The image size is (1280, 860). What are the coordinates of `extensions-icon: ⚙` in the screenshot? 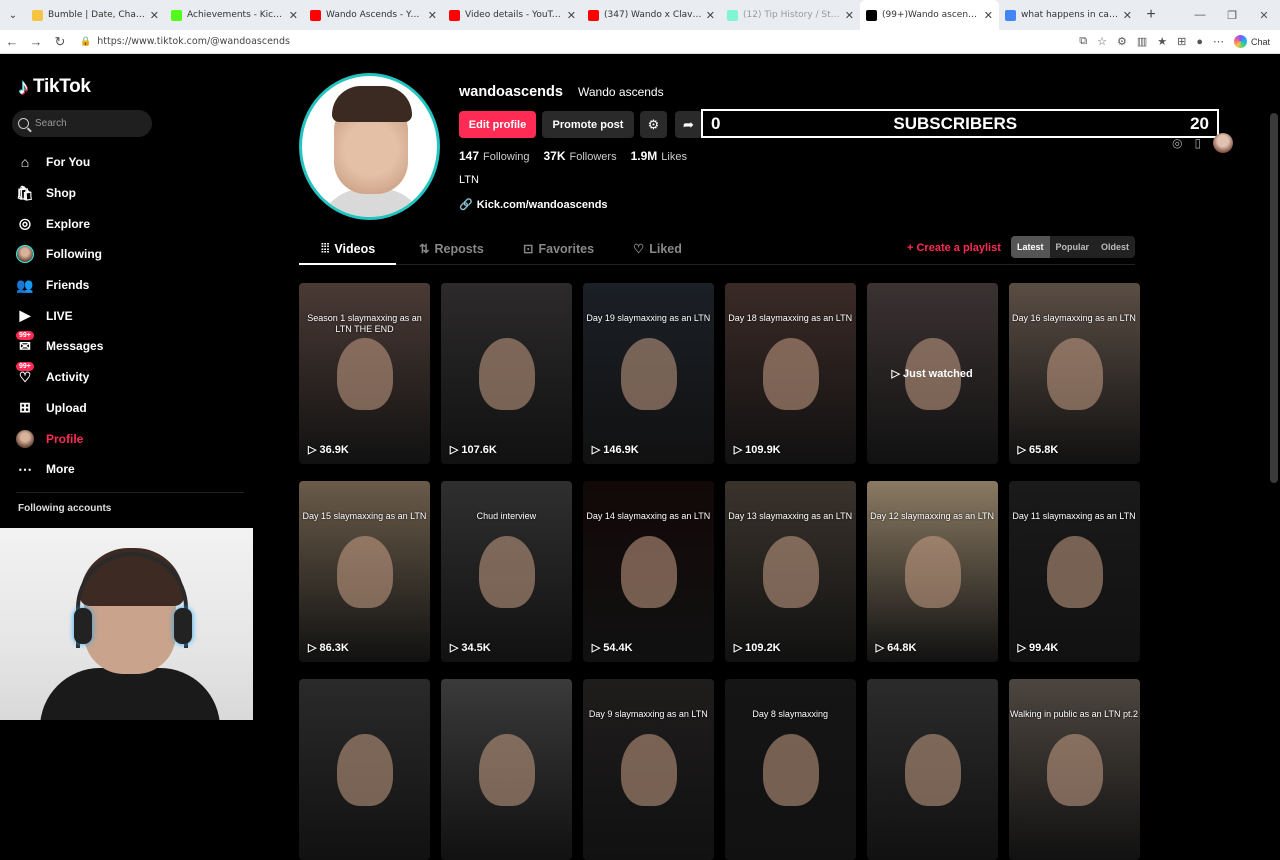 It's located at (1122, 41).